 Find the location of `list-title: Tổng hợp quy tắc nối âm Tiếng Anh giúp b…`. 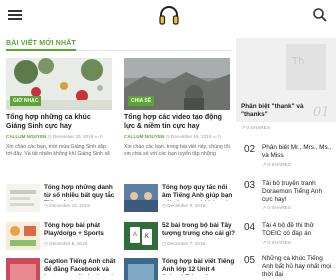

list-title: Tổng hợp quy tắc nối âm Tiếng Anh giúp b… is located at coordinates (199, 192).